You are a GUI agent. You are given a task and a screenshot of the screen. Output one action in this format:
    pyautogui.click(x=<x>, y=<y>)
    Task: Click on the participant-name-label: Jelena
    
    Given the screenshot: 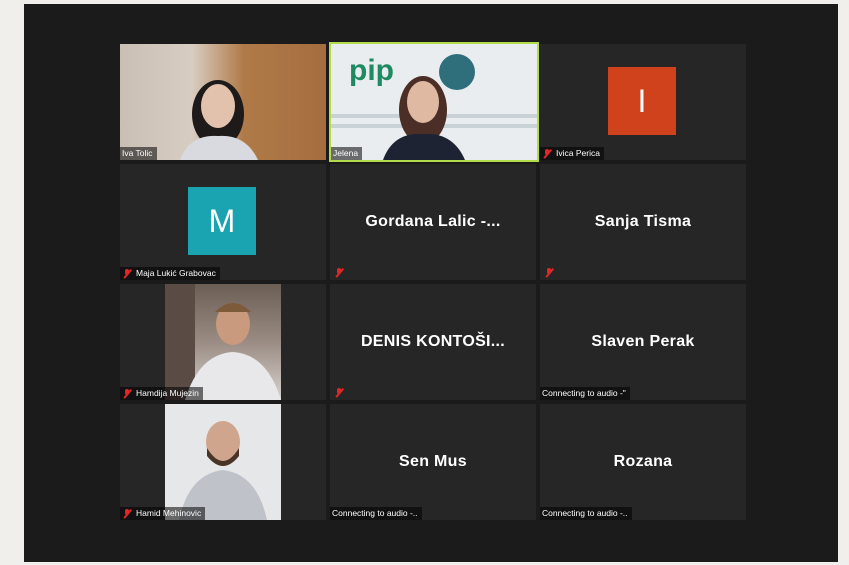 What is the action you would take?
    pyautogui.click(x=347, y=153)
    